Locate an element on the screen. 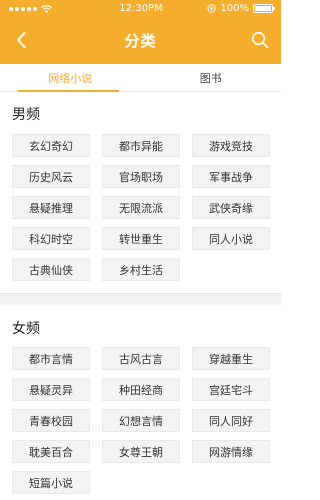  tab-web-novel: 网络小说 is located at coordinates (70, 78).